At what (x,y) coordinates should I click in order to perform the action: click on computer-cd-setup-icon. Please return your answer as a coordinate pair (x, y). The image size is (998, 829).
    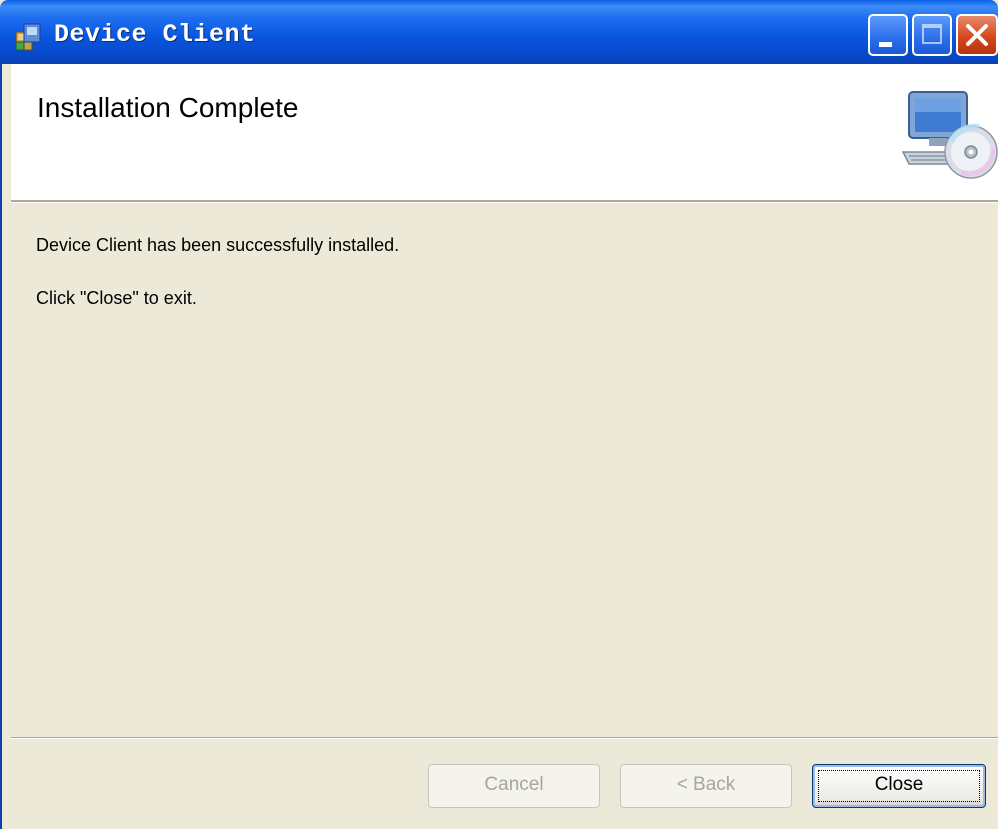
    Looking at the image, I should click on (949, 135).